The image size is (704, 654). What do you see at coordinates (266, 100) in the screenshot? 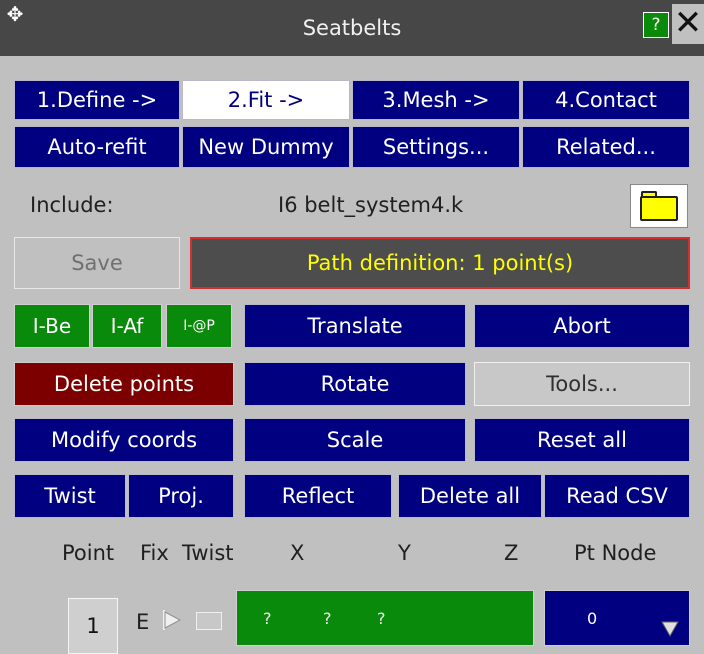
I see `tab-fit: 2.Fit ->` at bounding box center [266, 100].